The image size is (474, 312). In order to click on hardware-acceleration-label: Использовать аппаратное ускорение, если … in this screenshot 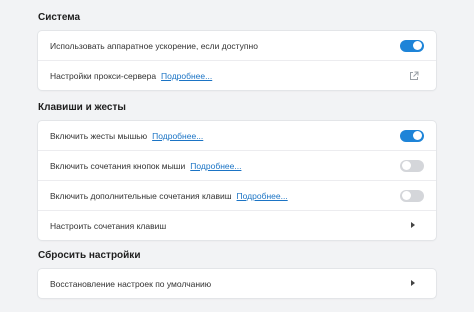, I will do `click(154, 45)`.